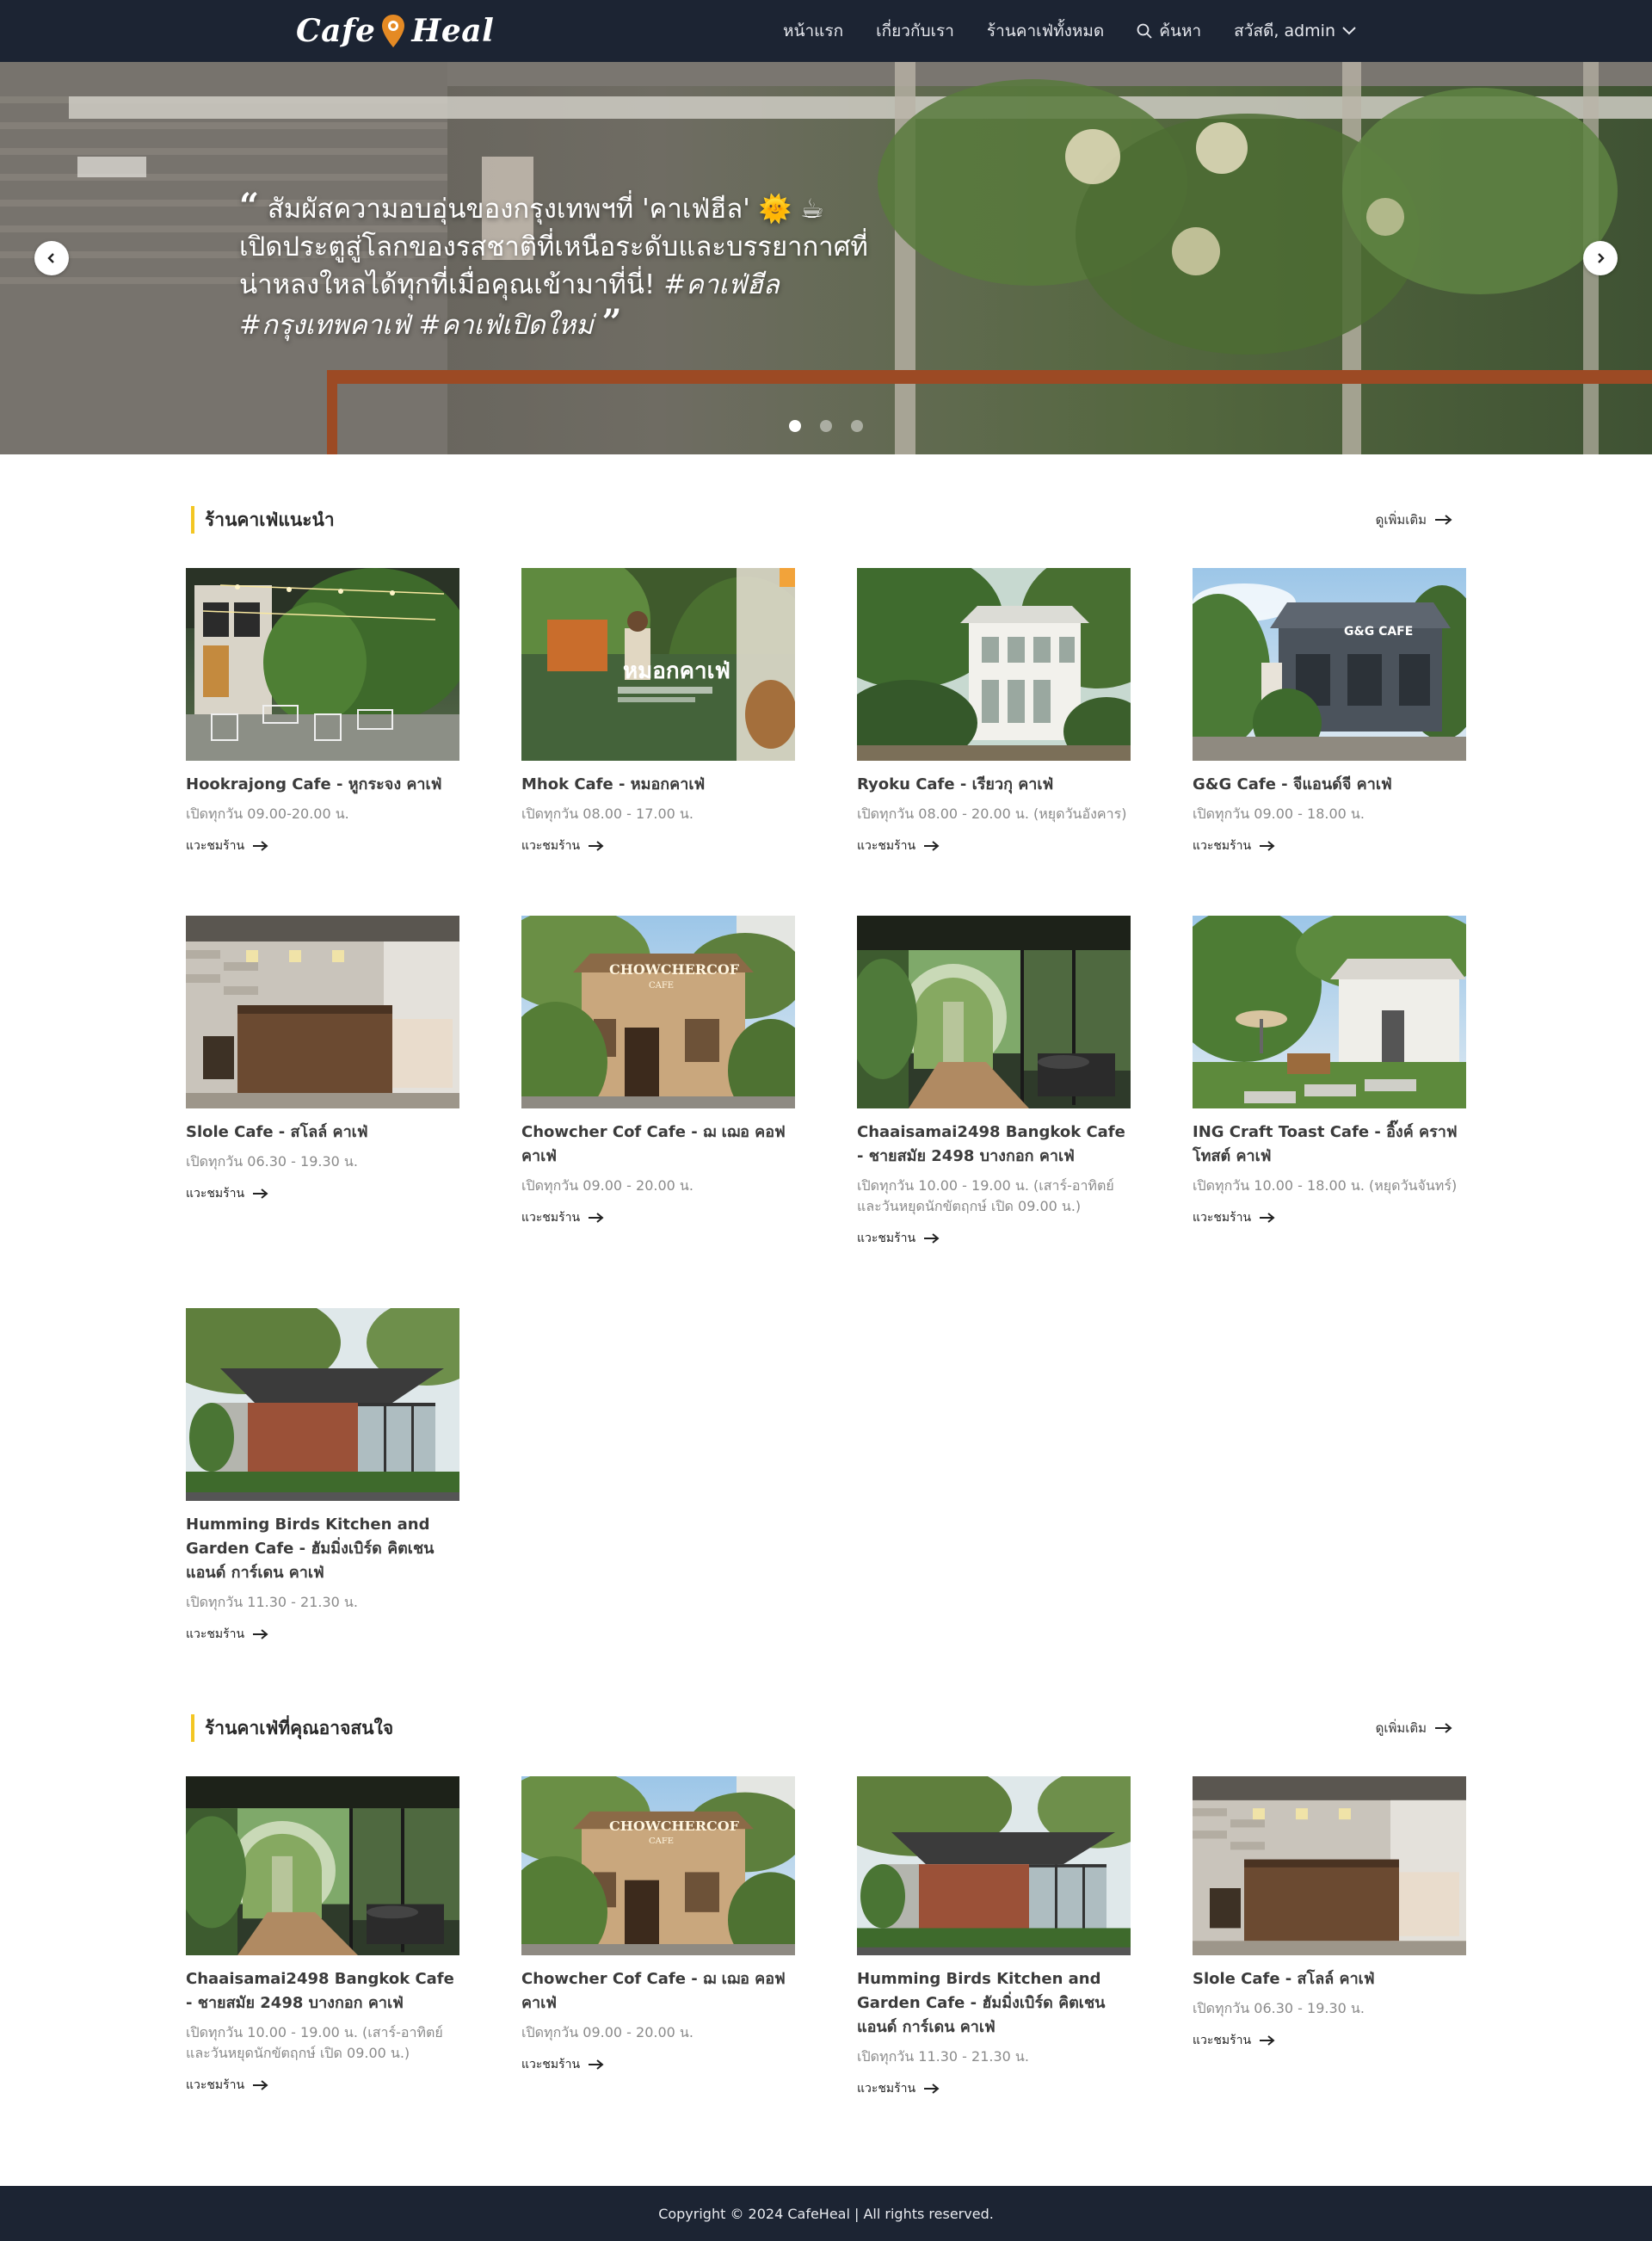  I want to click on photo-sign-chowcher: CHOWCHERCOF, so click(674, 969).